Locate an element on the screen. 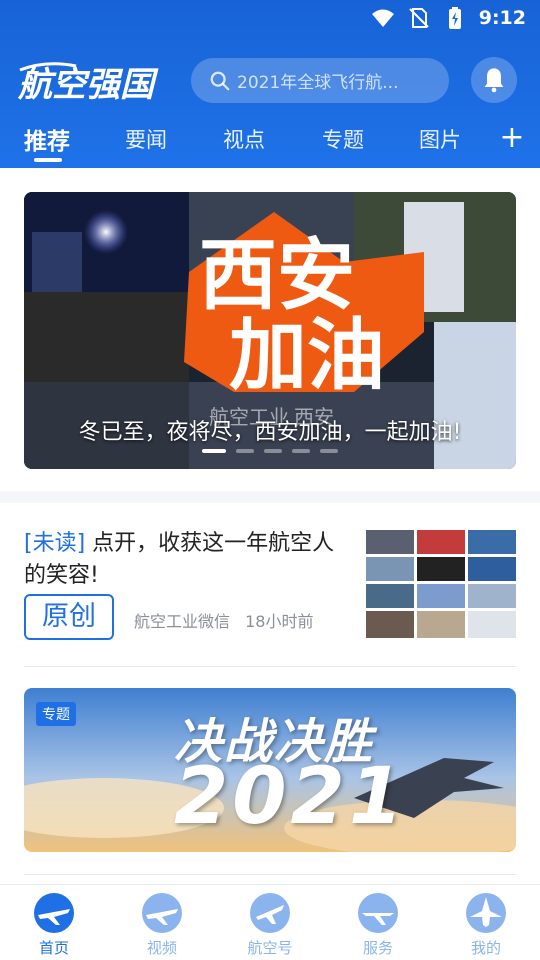 The image size is (540, 960). nav-me: 我的 is located at coordinates (486, 924).